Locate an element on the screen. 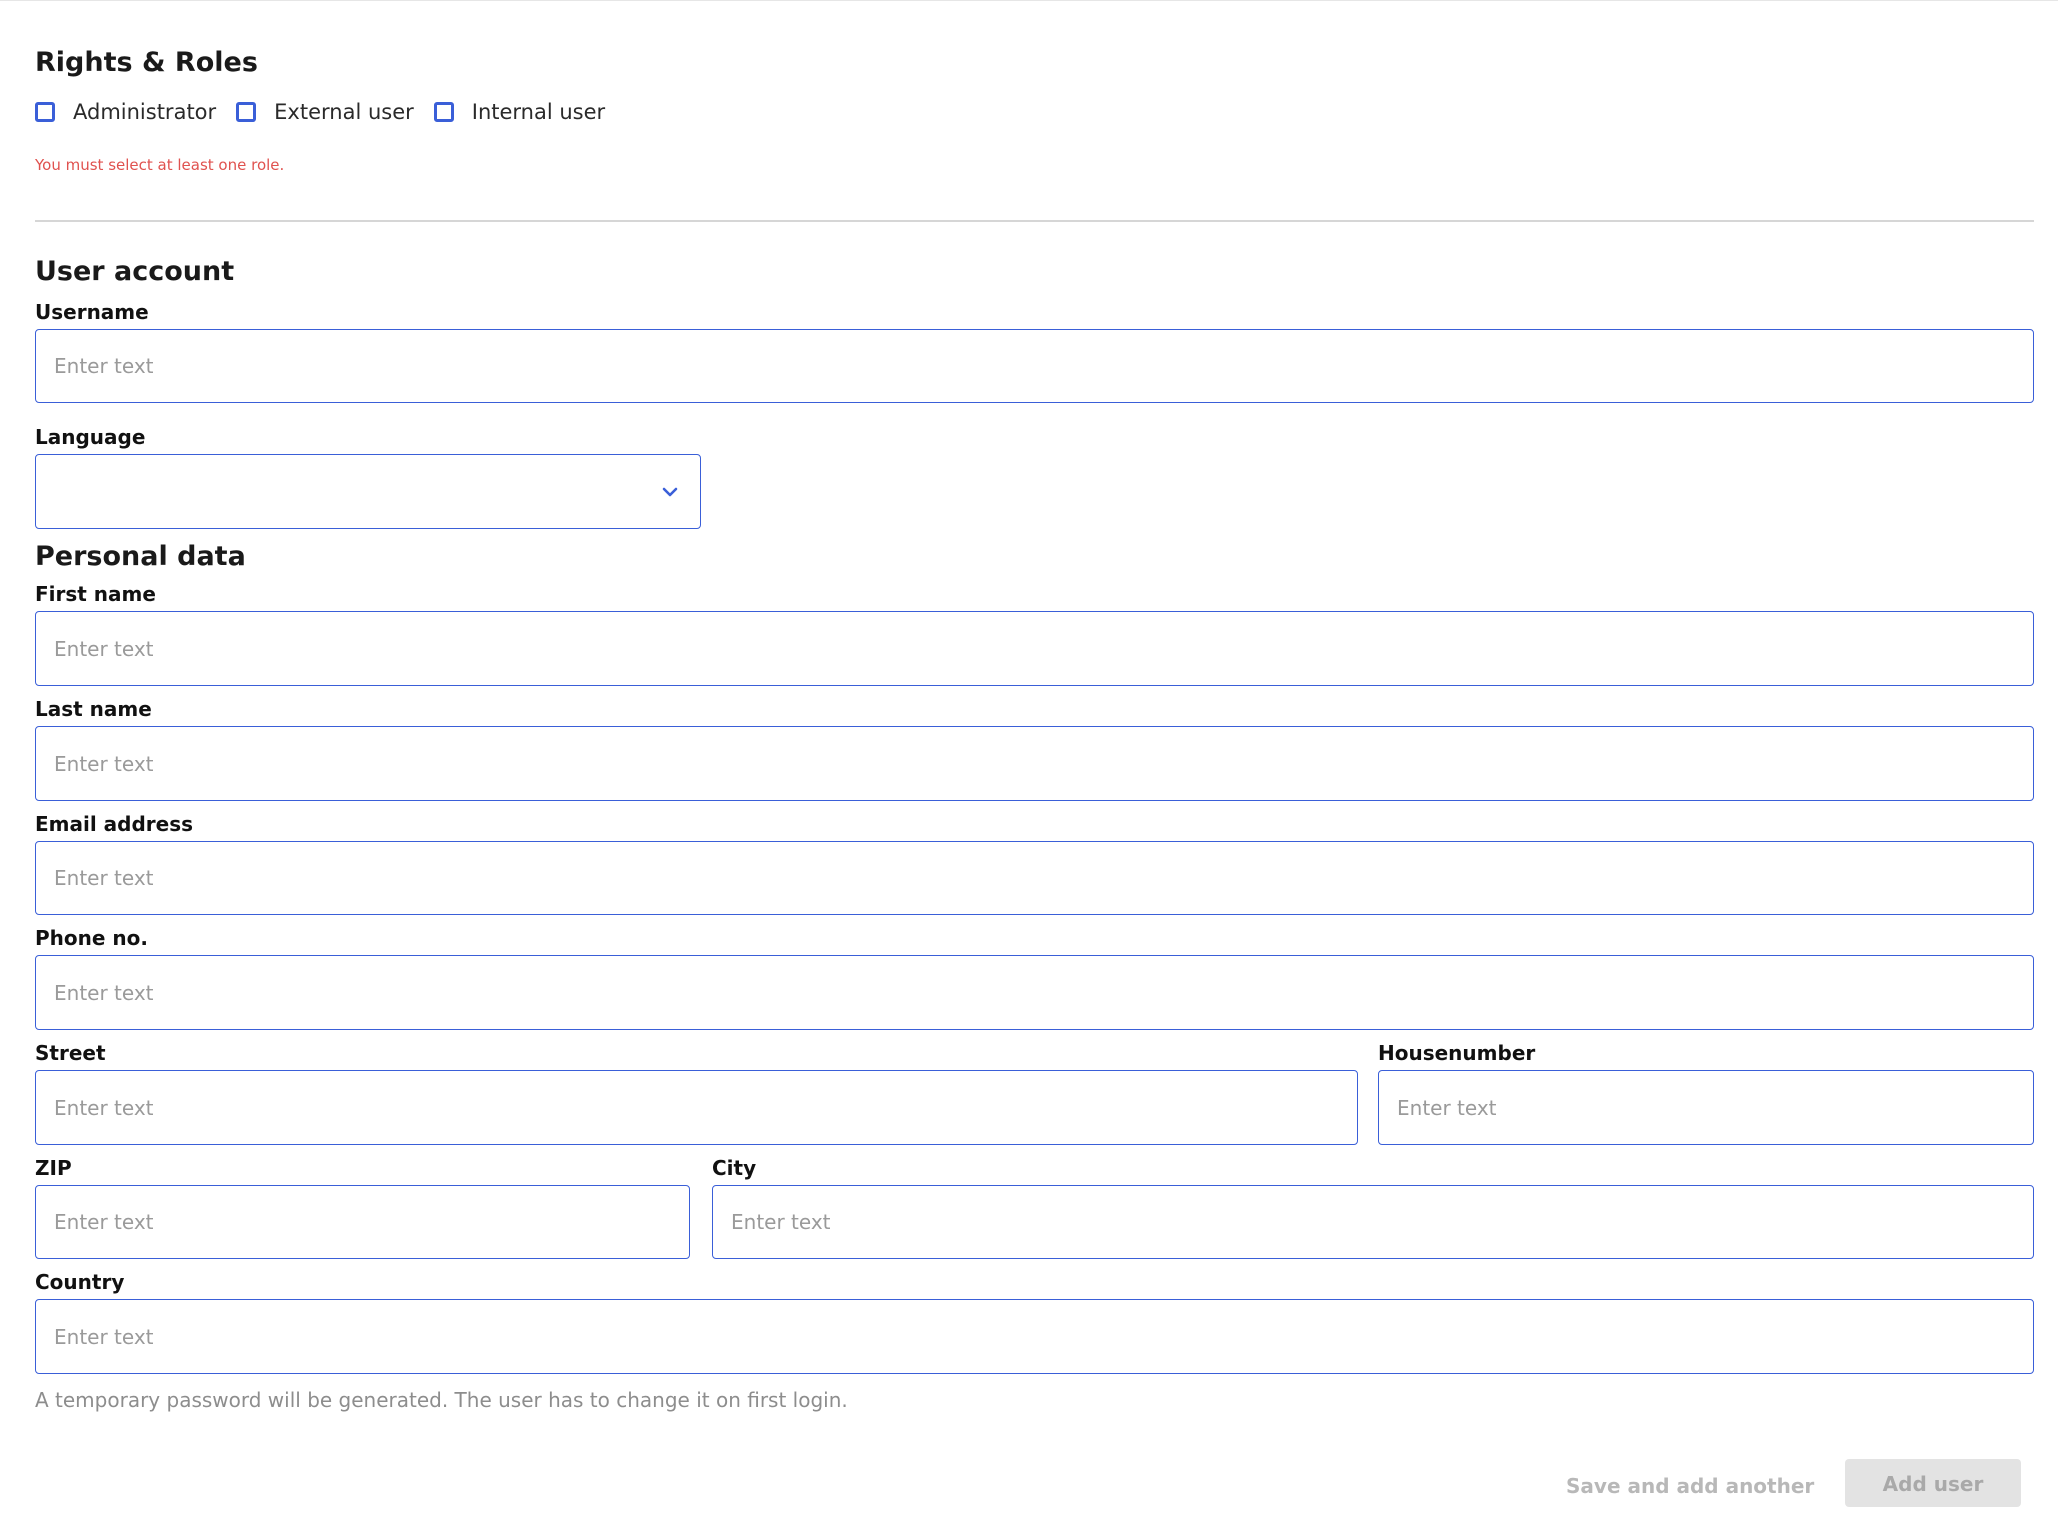 Image resolution: width=2058 pixels, height=1532 pixels. username-field-wrapper is located at coordinates (1034, 366).